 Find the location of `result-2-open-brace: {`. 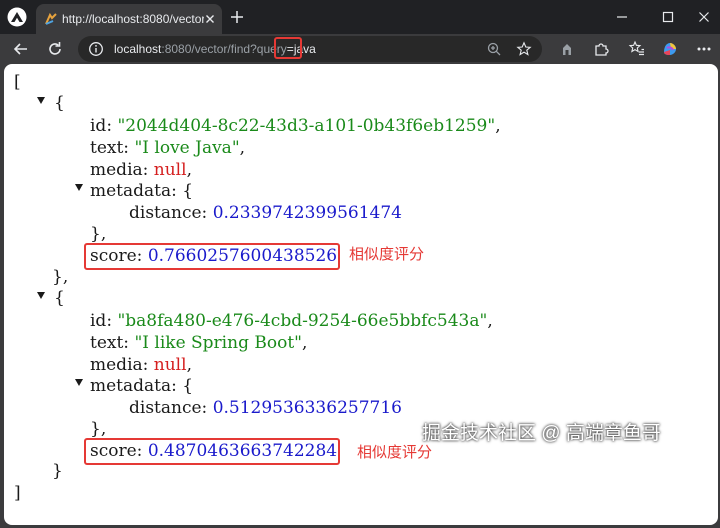

result-2-open-brace: { is located at coordinates (59, 298).